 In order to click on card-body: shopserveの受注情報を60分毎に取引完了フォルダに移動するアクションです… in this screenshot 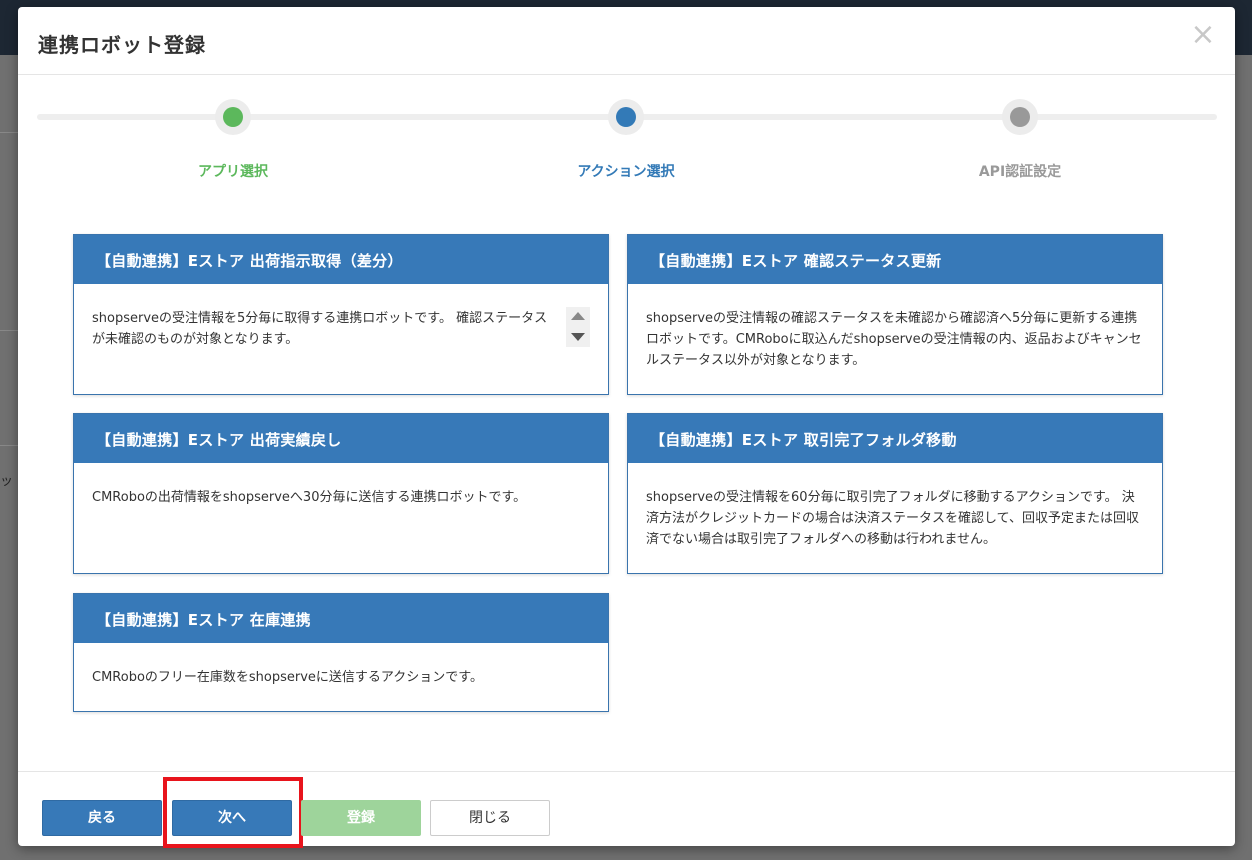, I will do `click(895, 506)`.